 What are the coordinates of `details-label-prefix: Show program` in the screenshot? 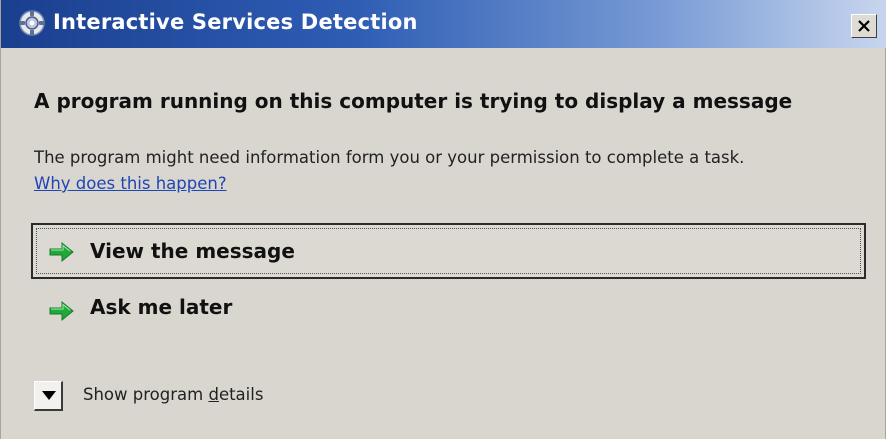 It's located at (146, 394).